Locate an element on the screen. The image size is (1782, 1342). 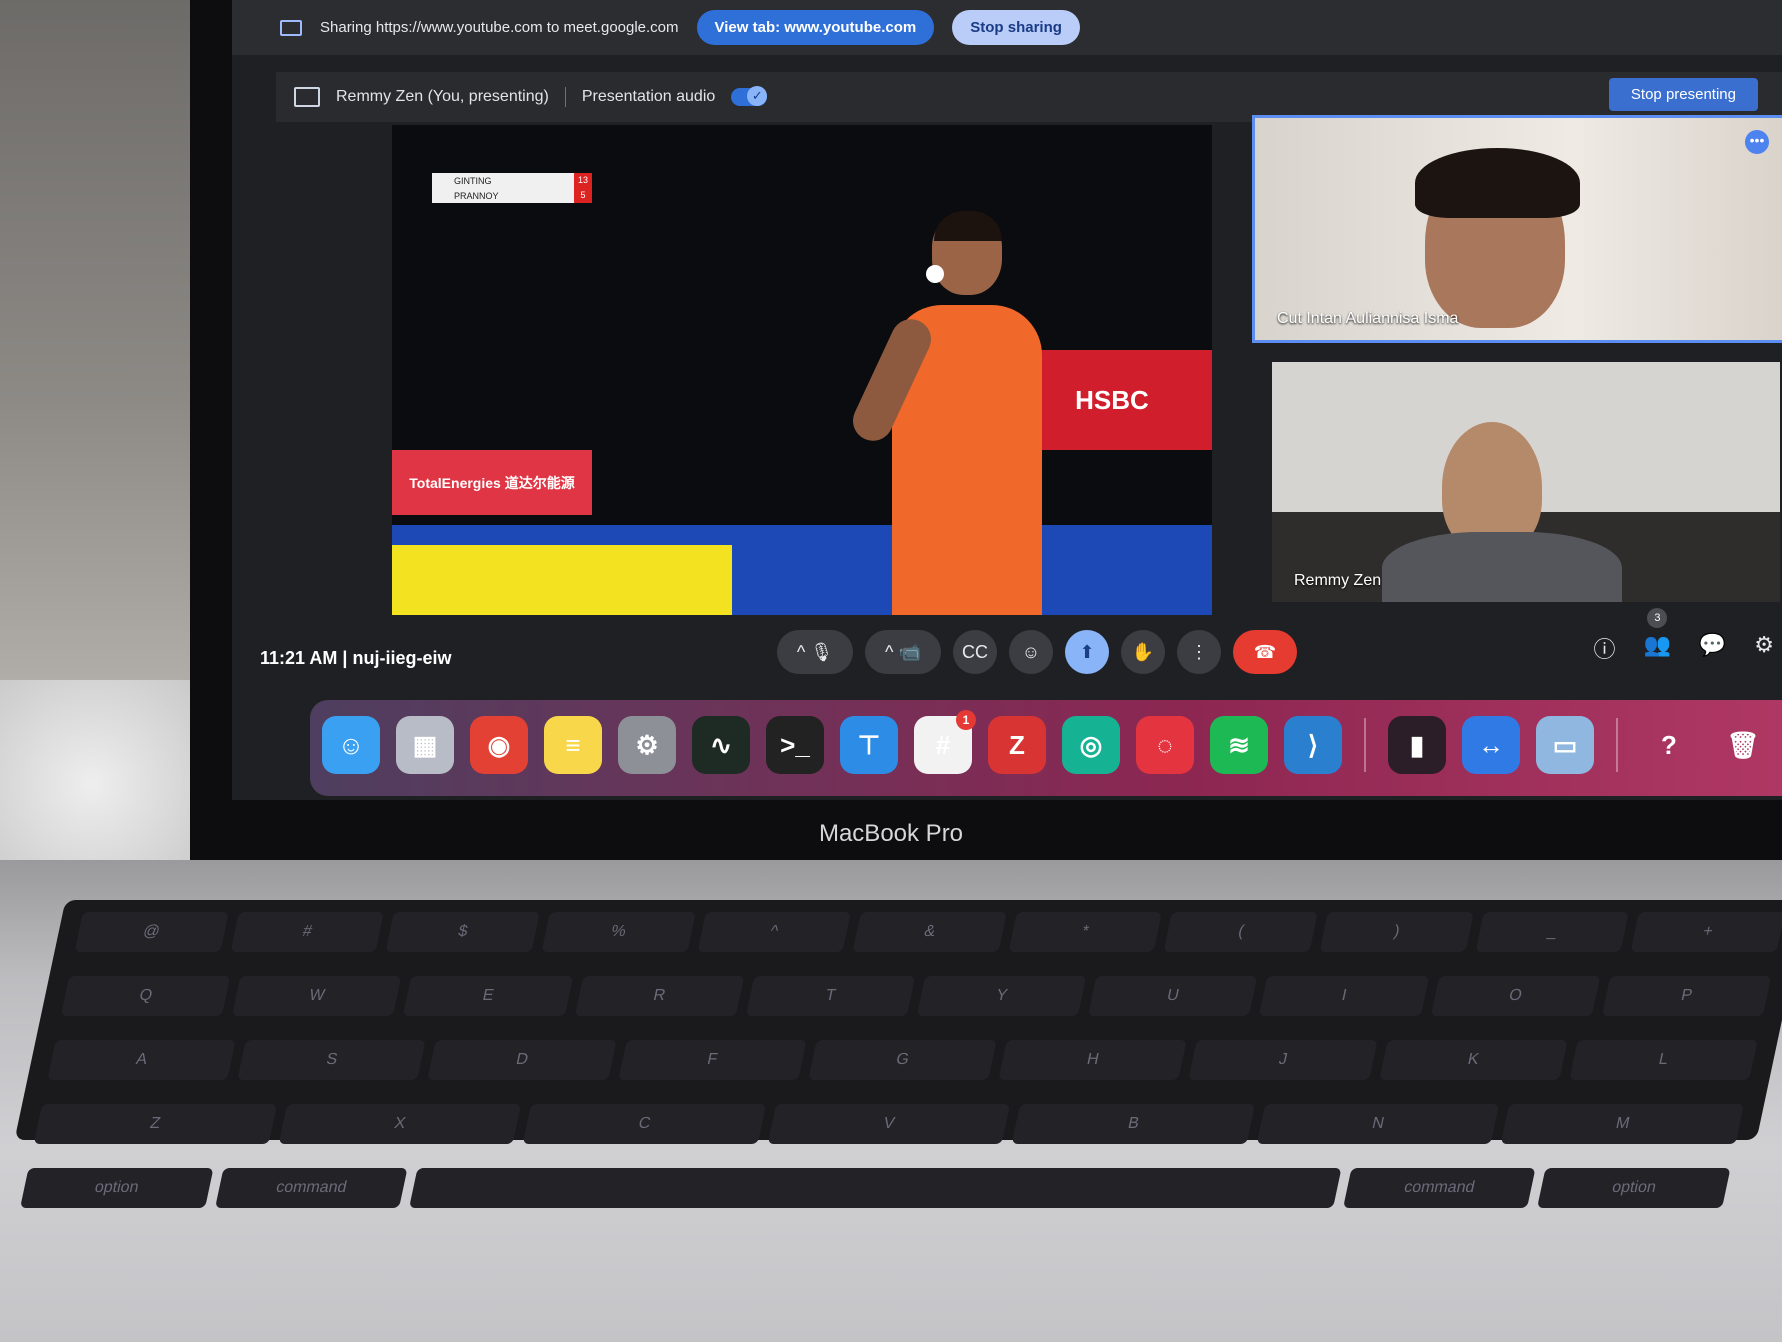
spotify-icon: ≋ is located at coordinates (1239, 745).